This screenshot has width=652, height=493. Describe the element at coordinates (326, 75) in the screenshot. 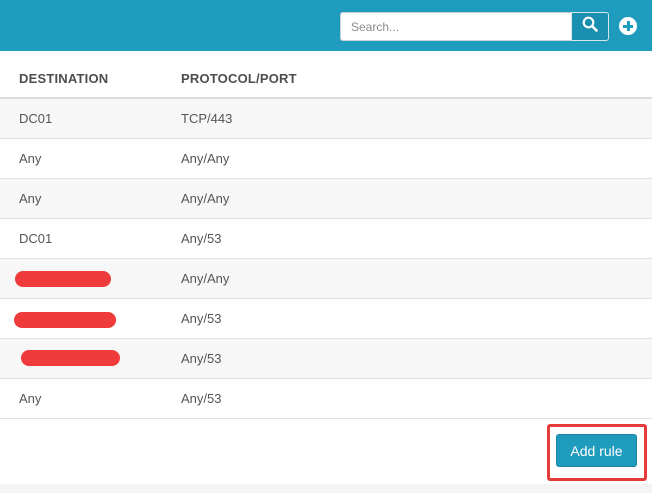

I see `table-header: DESTINATION PROTOCOL/PORT` at that location.